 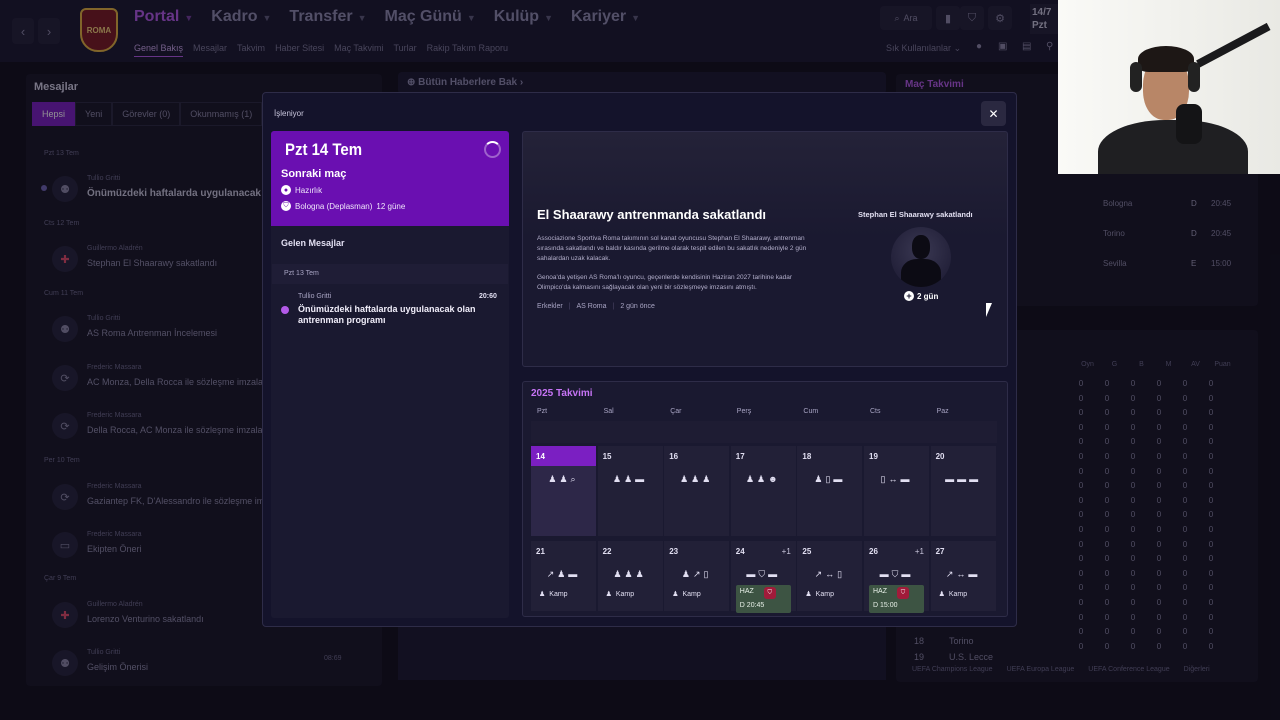 I want to click on calendar-divider, so click(x=764, y=432).